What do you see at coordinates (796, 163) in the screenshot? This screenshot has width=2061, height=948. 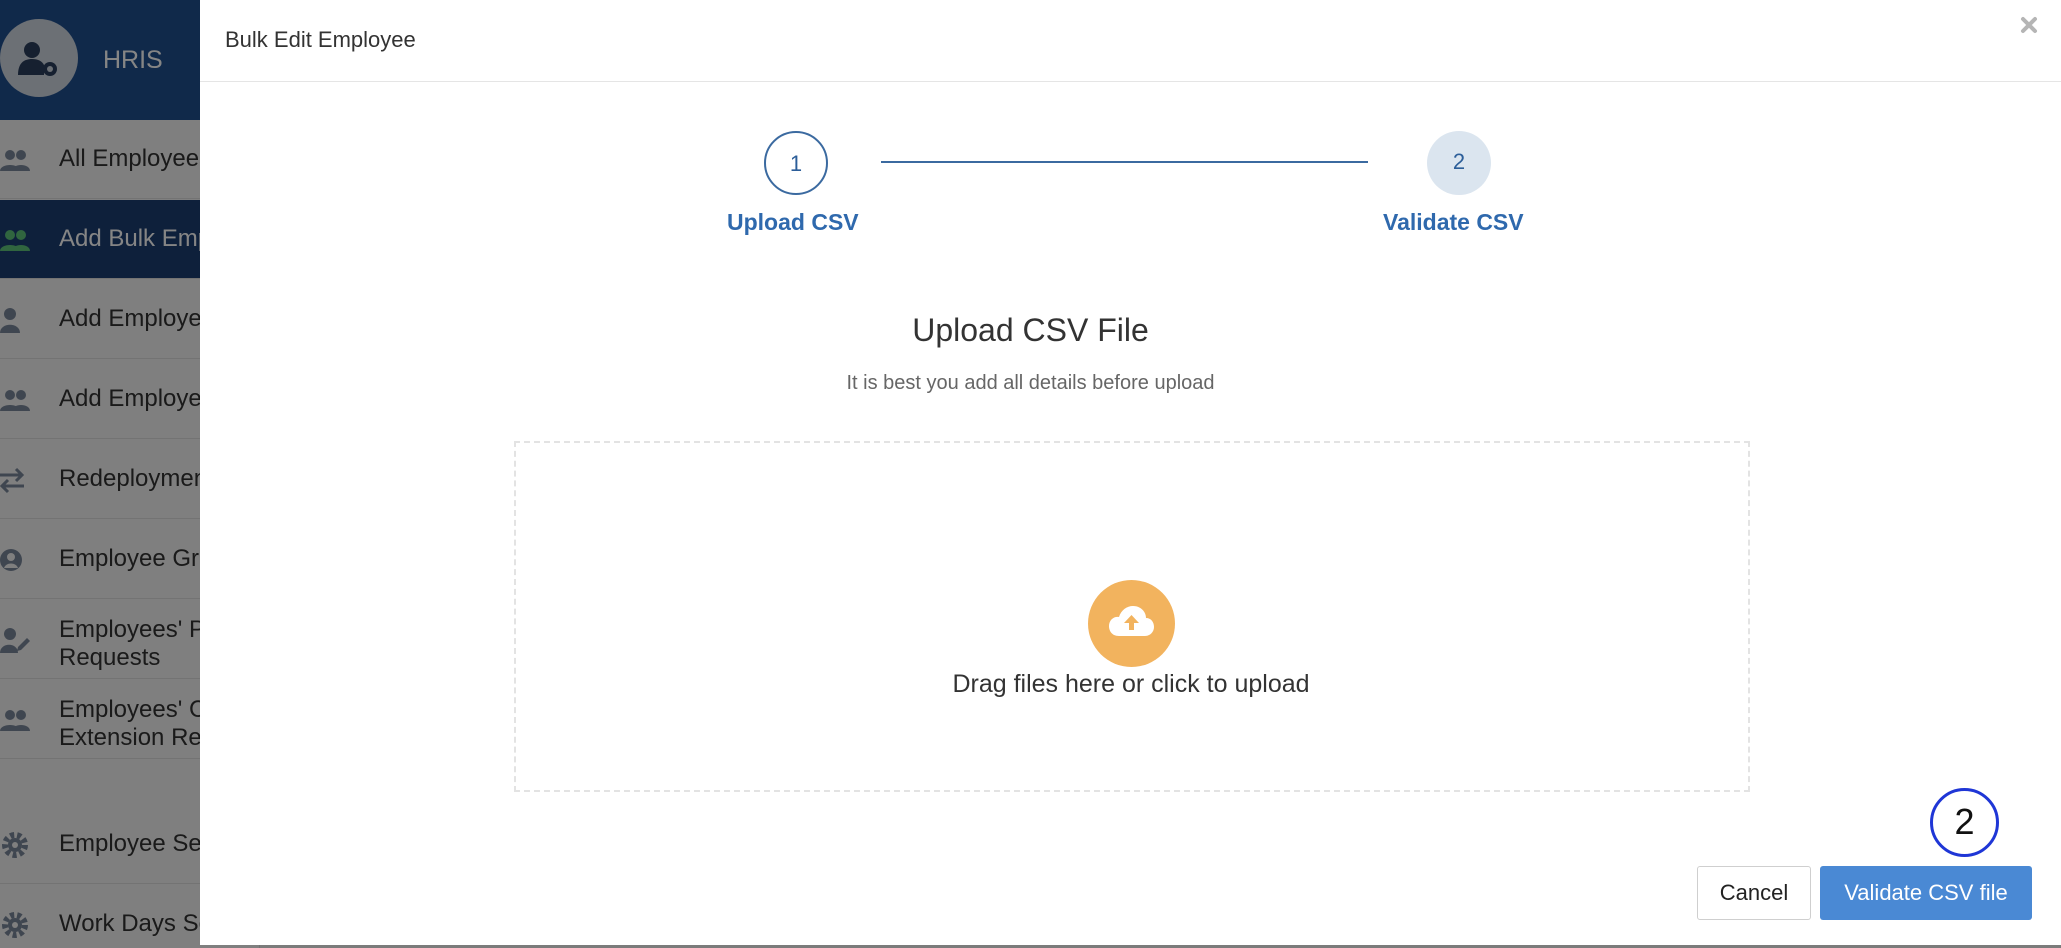 I see `step-1-indicator: 1` at bounding box center [796, 163].